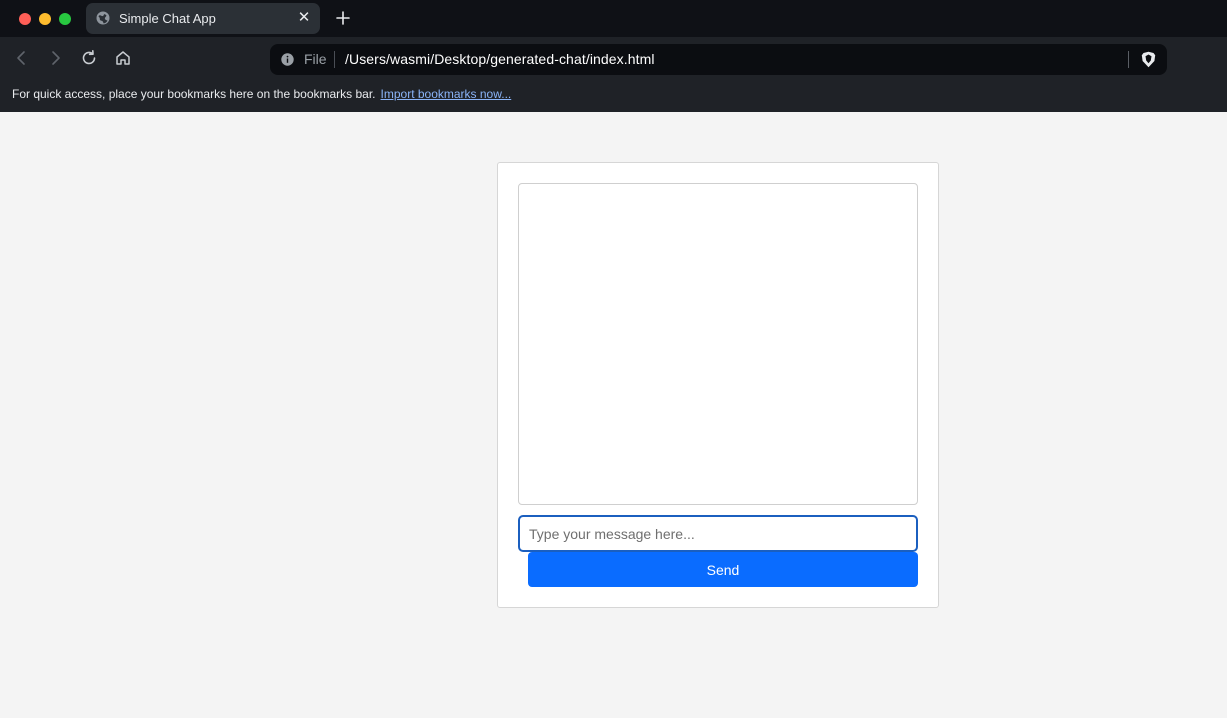 This screenshot has height=718, width=1227. Describe the element at coordinates (55, 58) in the screenshot. I see `forward-arrow-icon` at that location.